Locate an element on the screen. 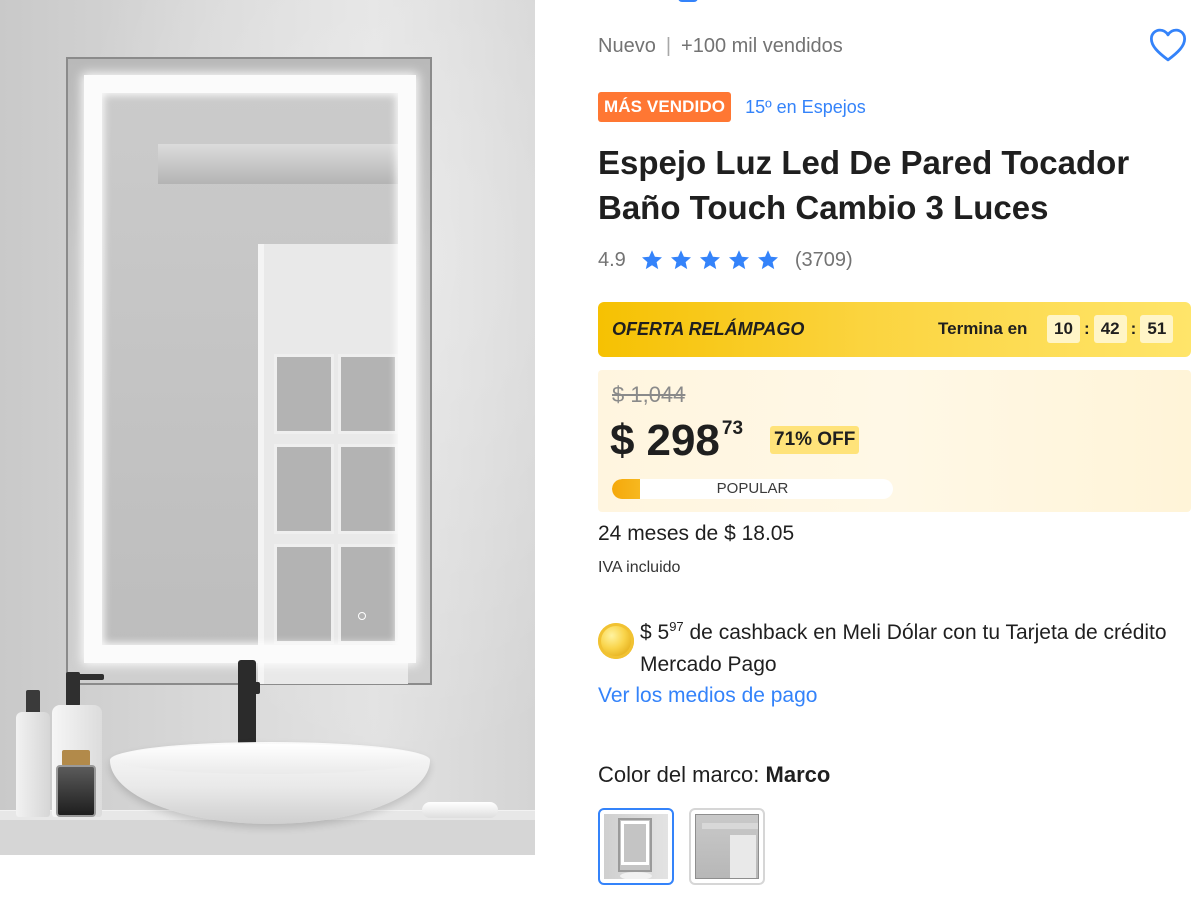 The height and width of the screenshot is (917, 1200). variant-selected-value: Marco is located at coordinates (798, 774).